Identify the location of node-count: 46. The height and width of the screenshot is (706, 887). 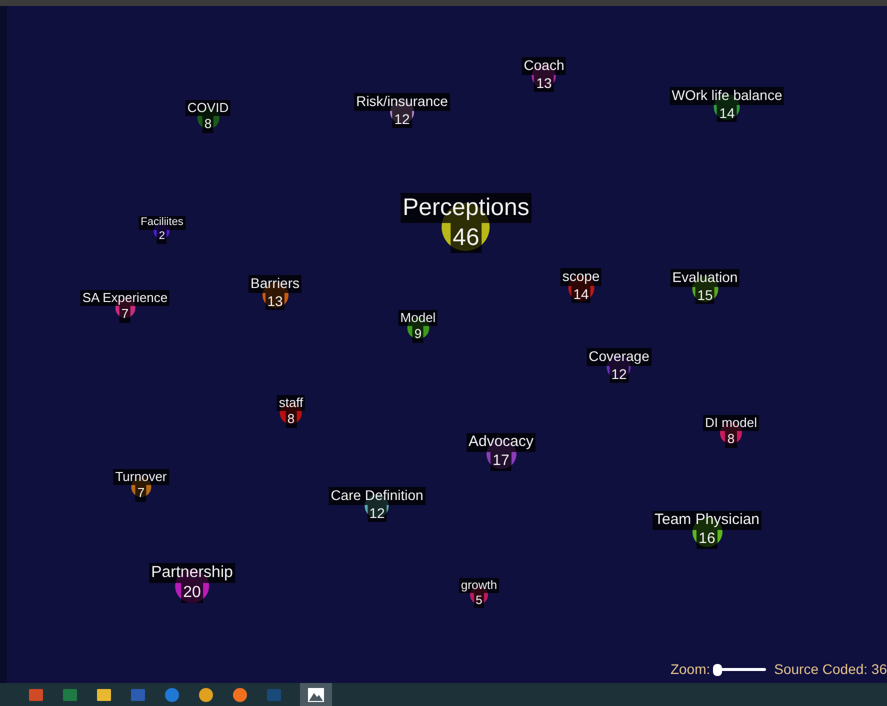
(466, 238).